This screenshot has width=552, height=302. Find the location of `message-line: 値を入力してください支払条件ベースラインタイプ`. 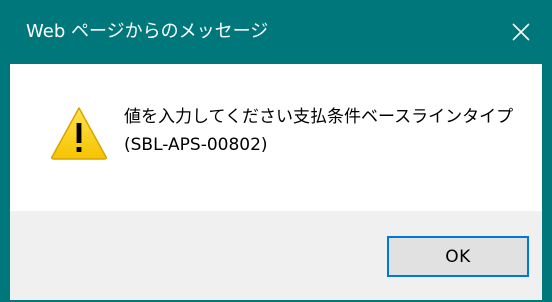

message-line: 値を入力してください支払条件ベースラインタイプ is located at coordinates (319, 117).